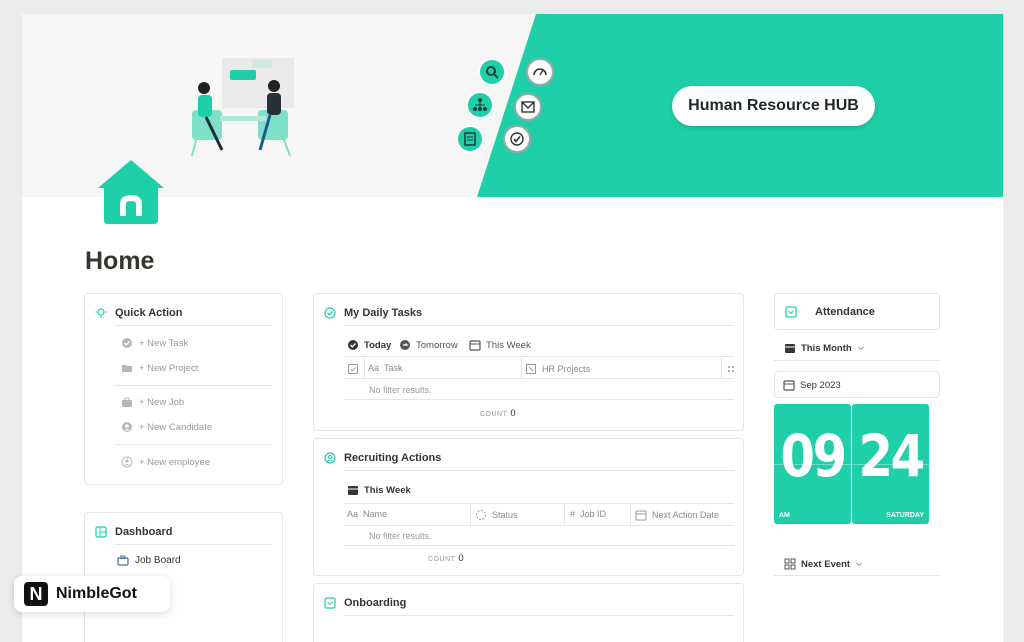 This screenshot has width=1024, height=642. Describe the element at coordinates (517, 139) in the screenshot. I see `check-badge-icon` at that location.